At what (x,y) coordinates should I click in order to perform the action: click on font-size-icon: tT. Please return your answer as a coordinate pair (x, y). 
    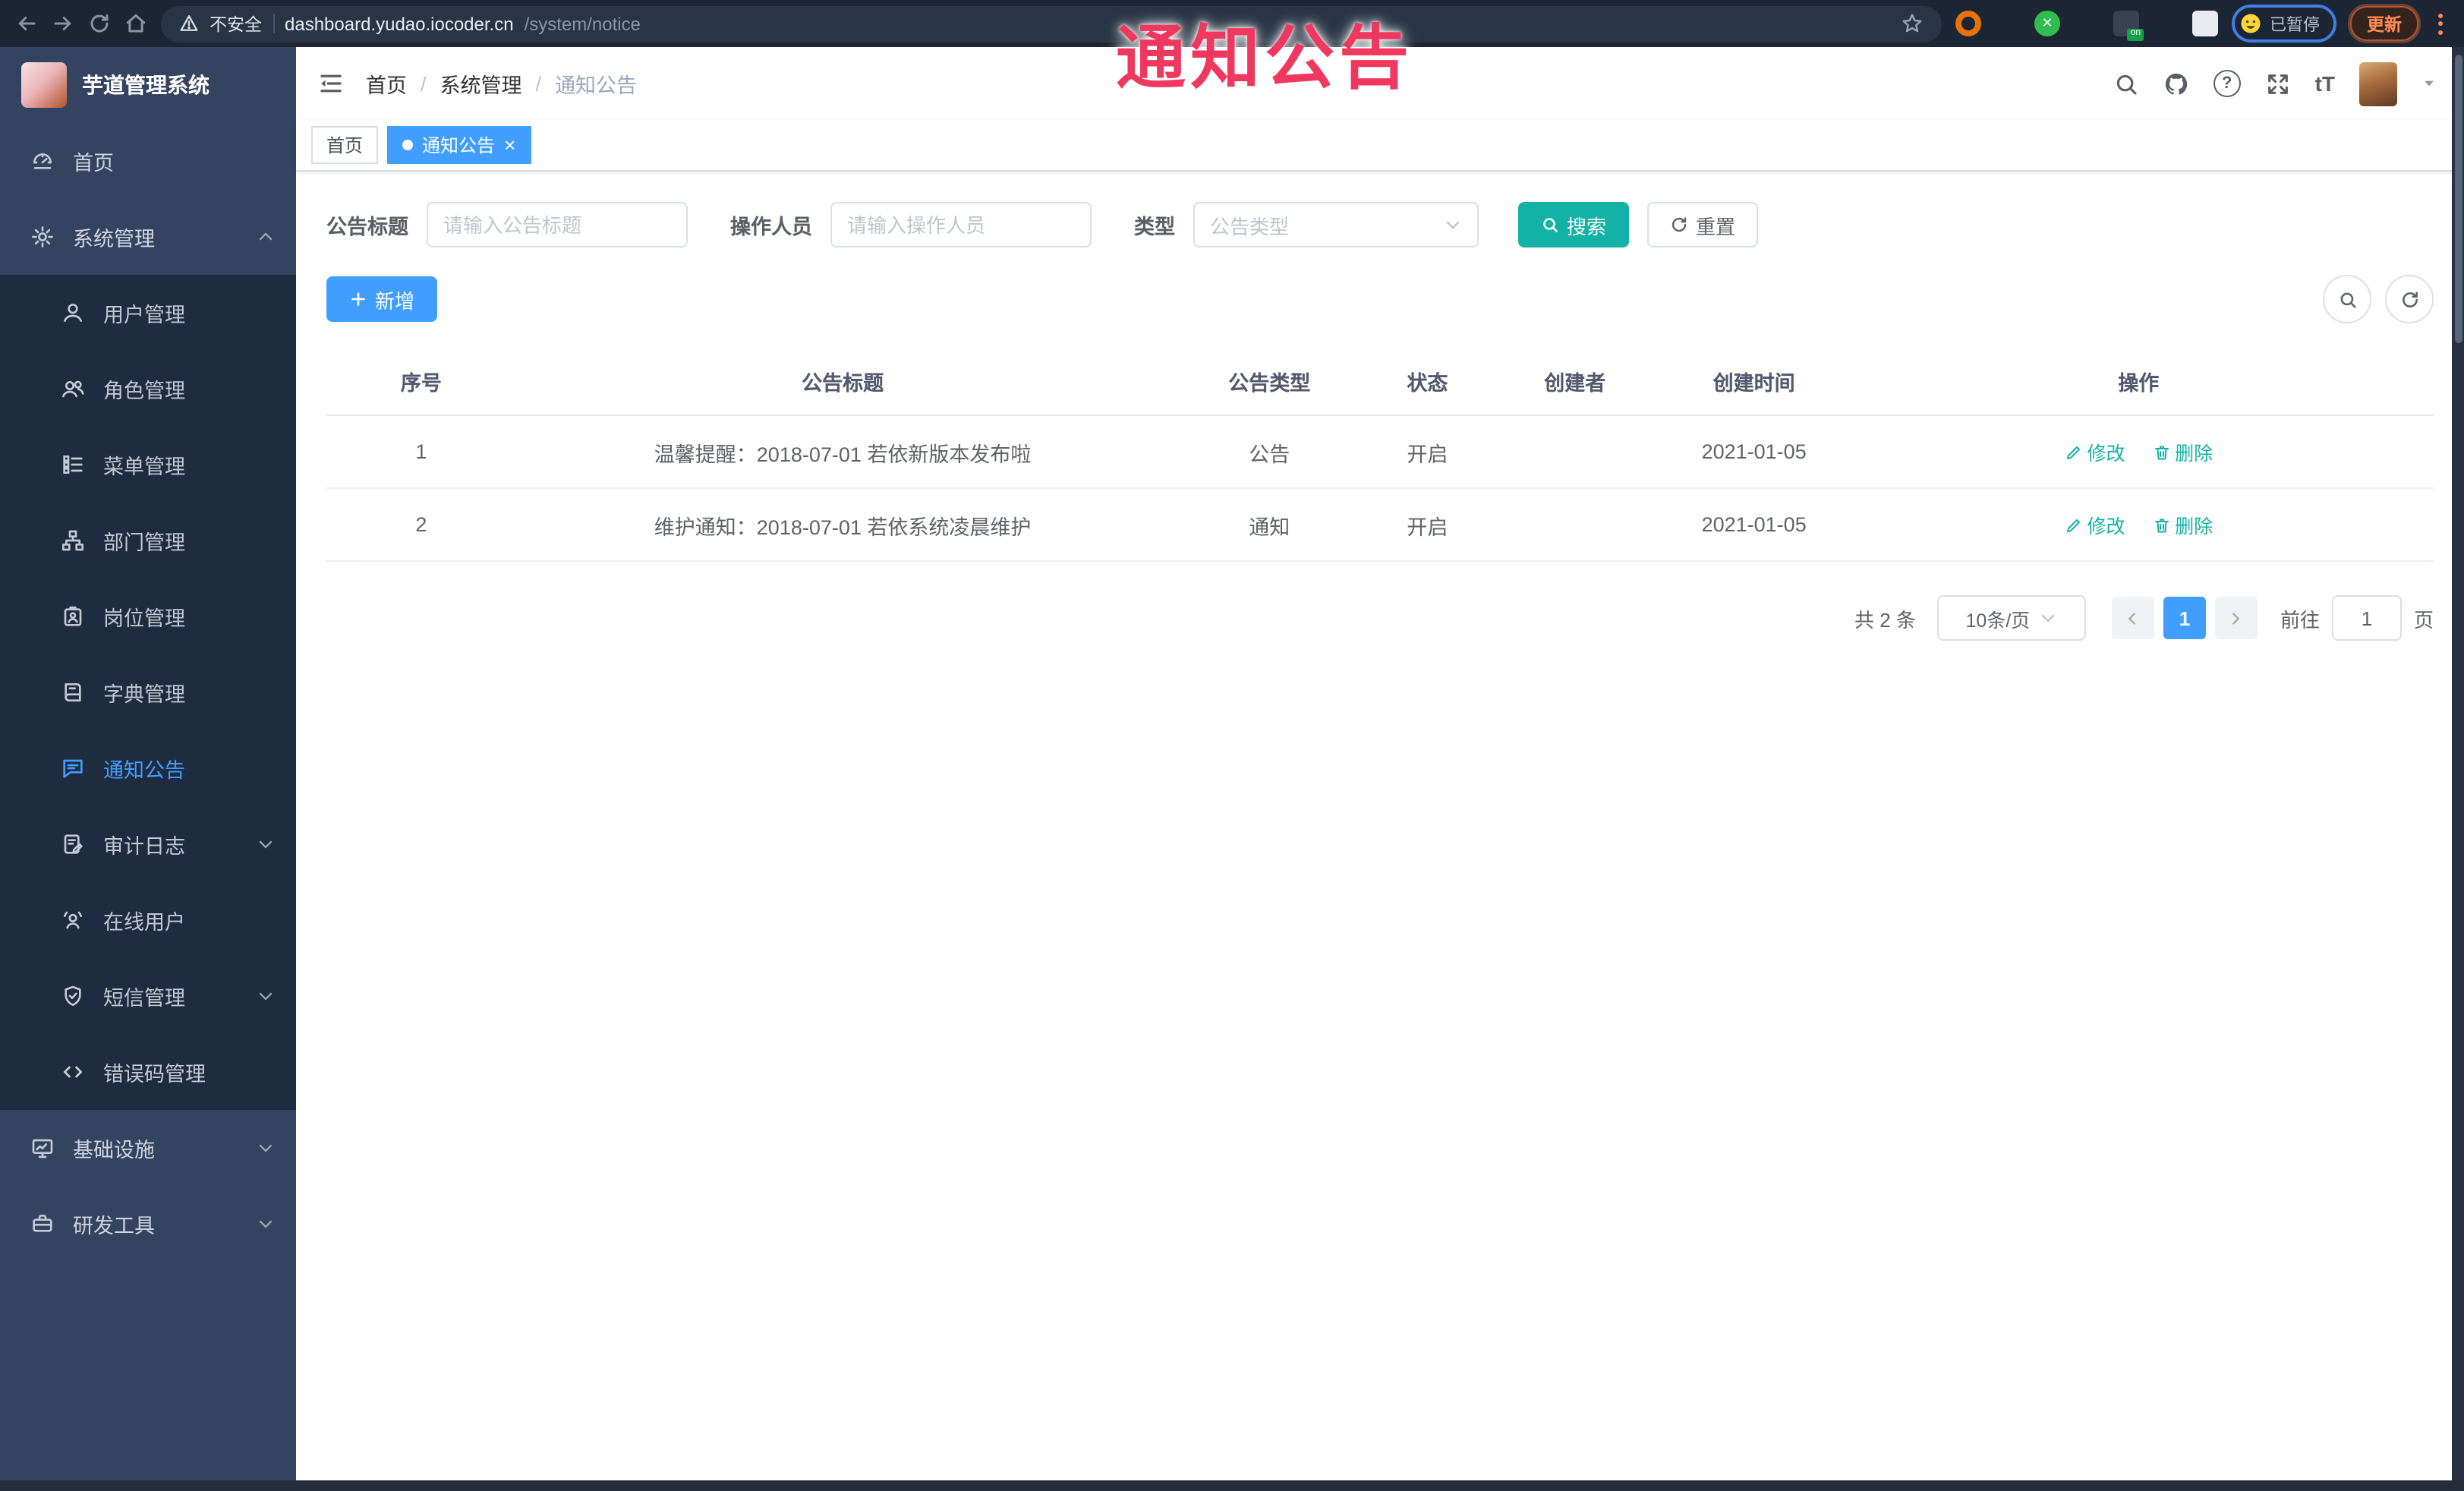
    Looking at the image, I should click on (2325, 83).